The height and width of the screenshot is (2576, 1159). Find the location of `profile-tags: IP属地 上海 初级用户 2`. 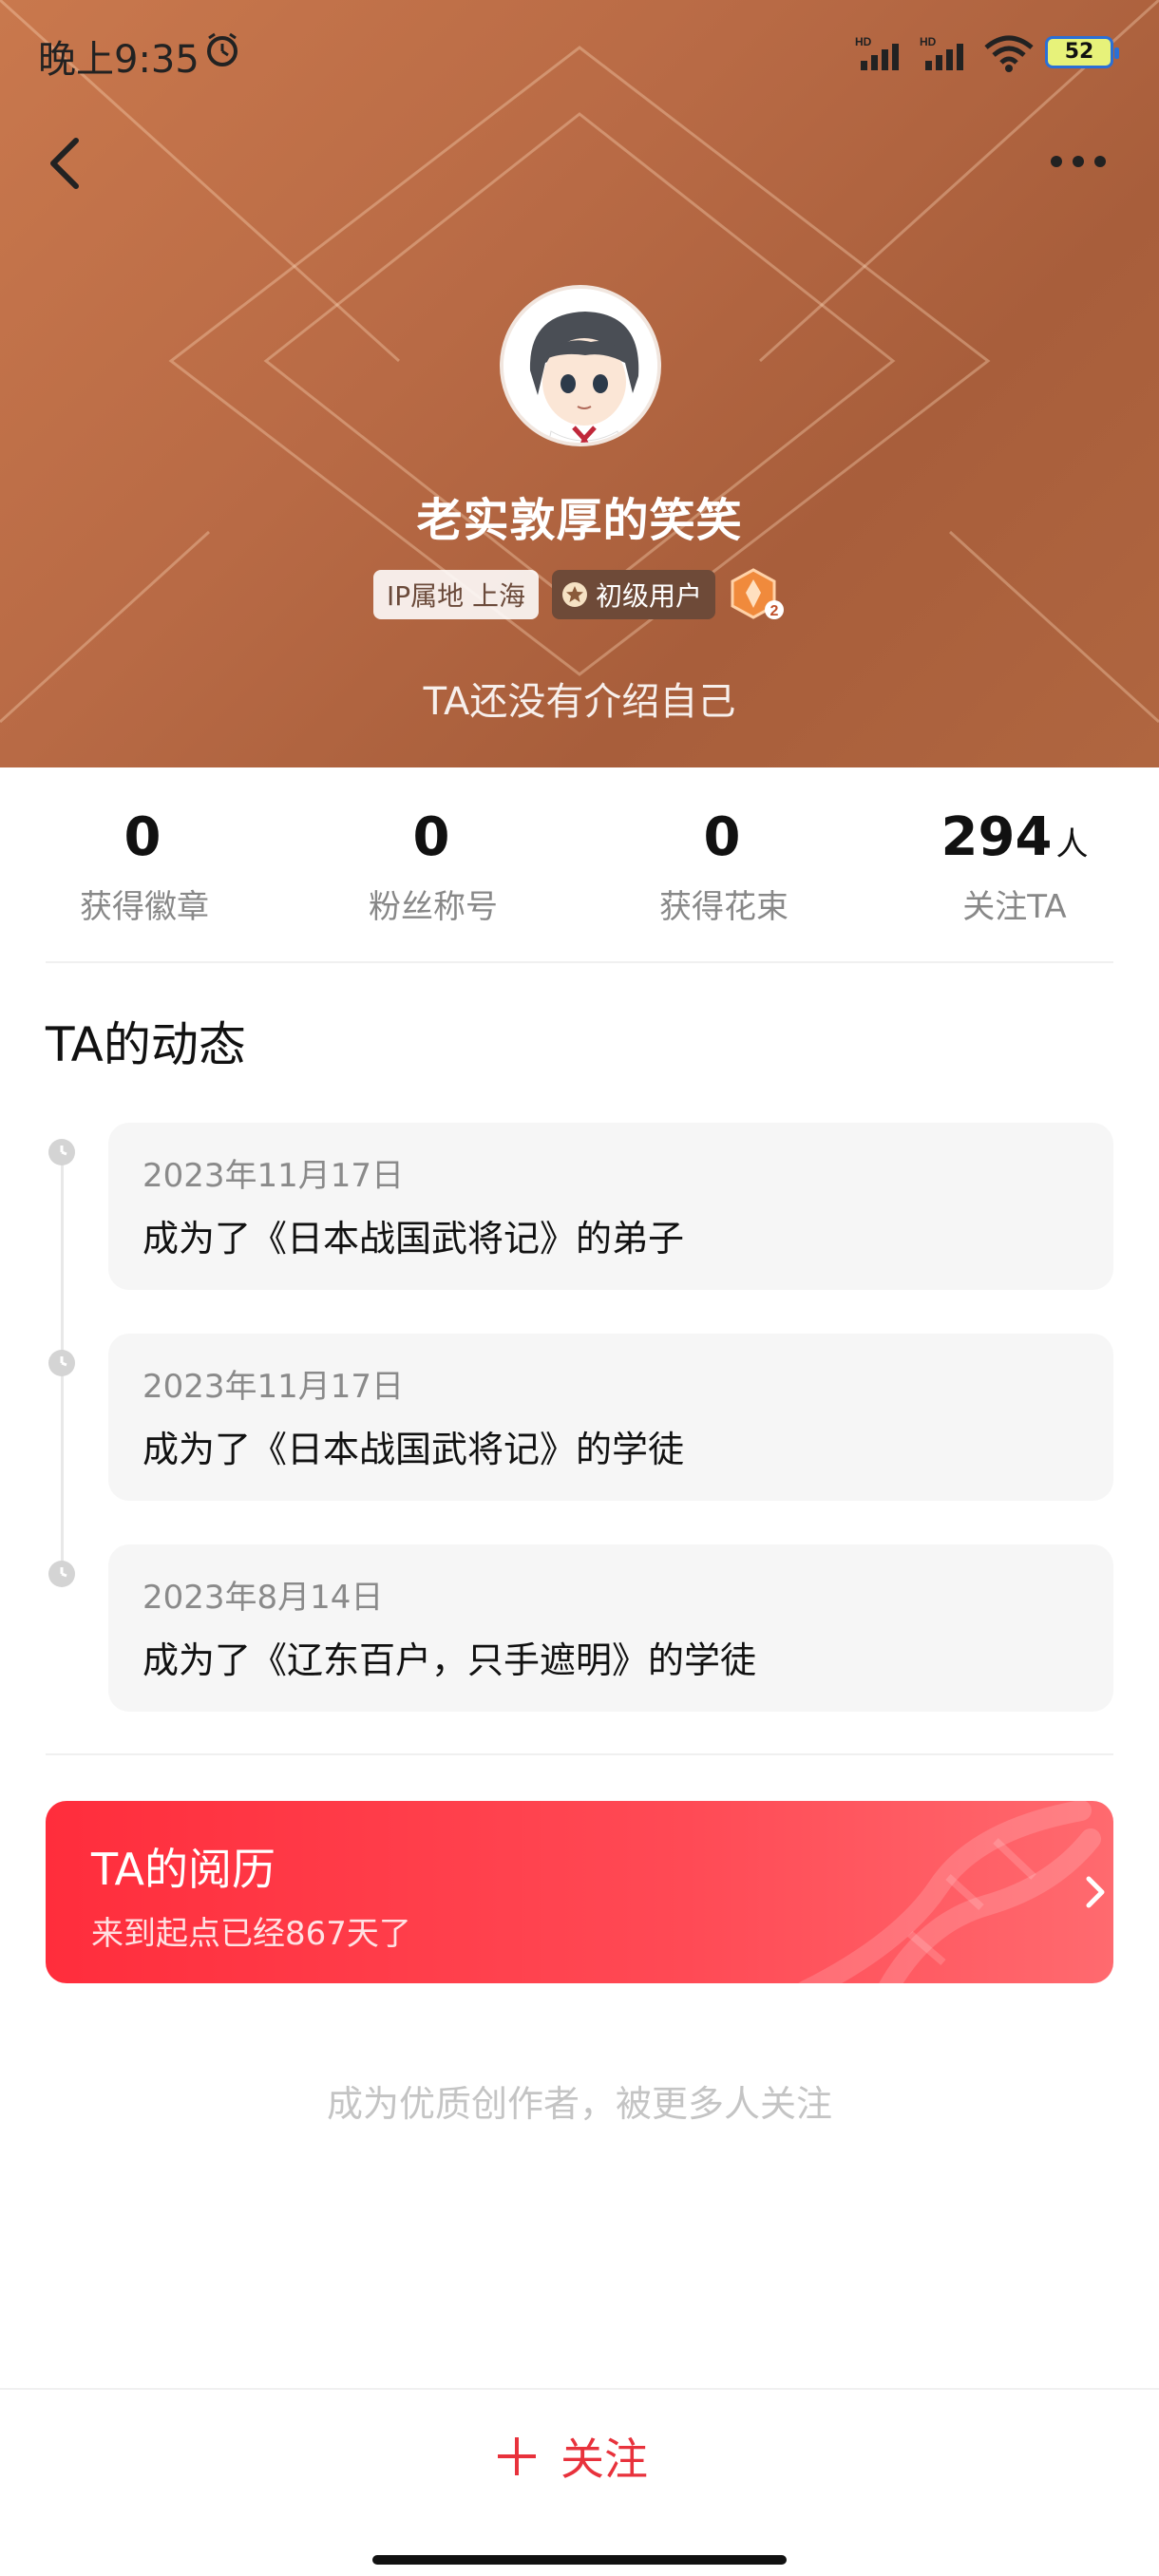

profile-tags: IP属地 上海 初级用户 2 is located at coordinates (579, 594).